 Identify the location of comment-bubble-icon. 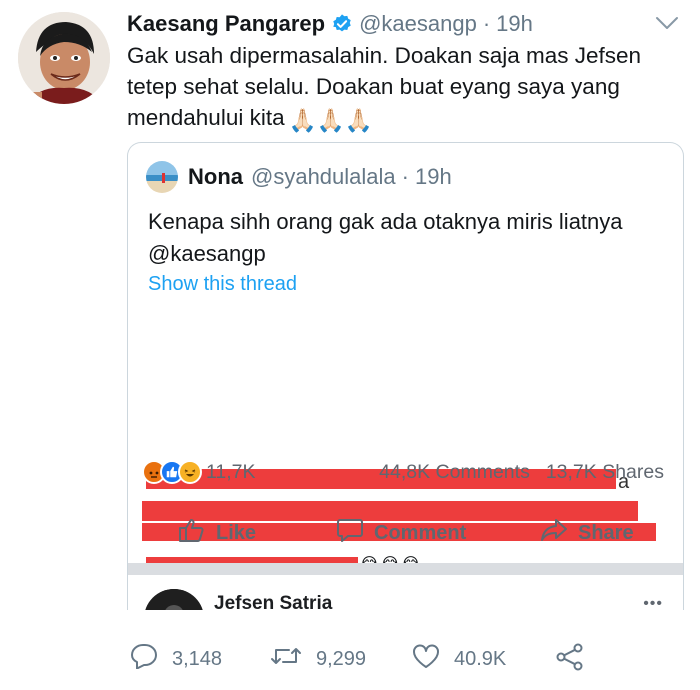
(350, 533).